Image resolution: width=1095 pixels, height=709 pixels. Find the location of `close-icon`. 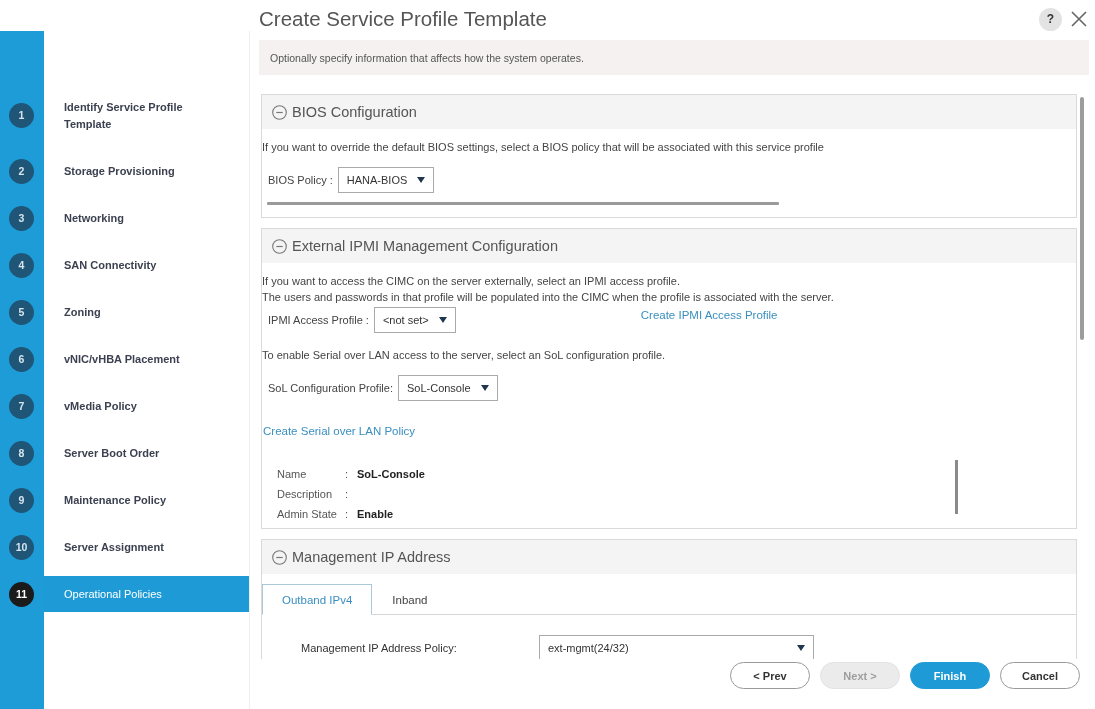

close-icon is located at coordinates (1079, 19).